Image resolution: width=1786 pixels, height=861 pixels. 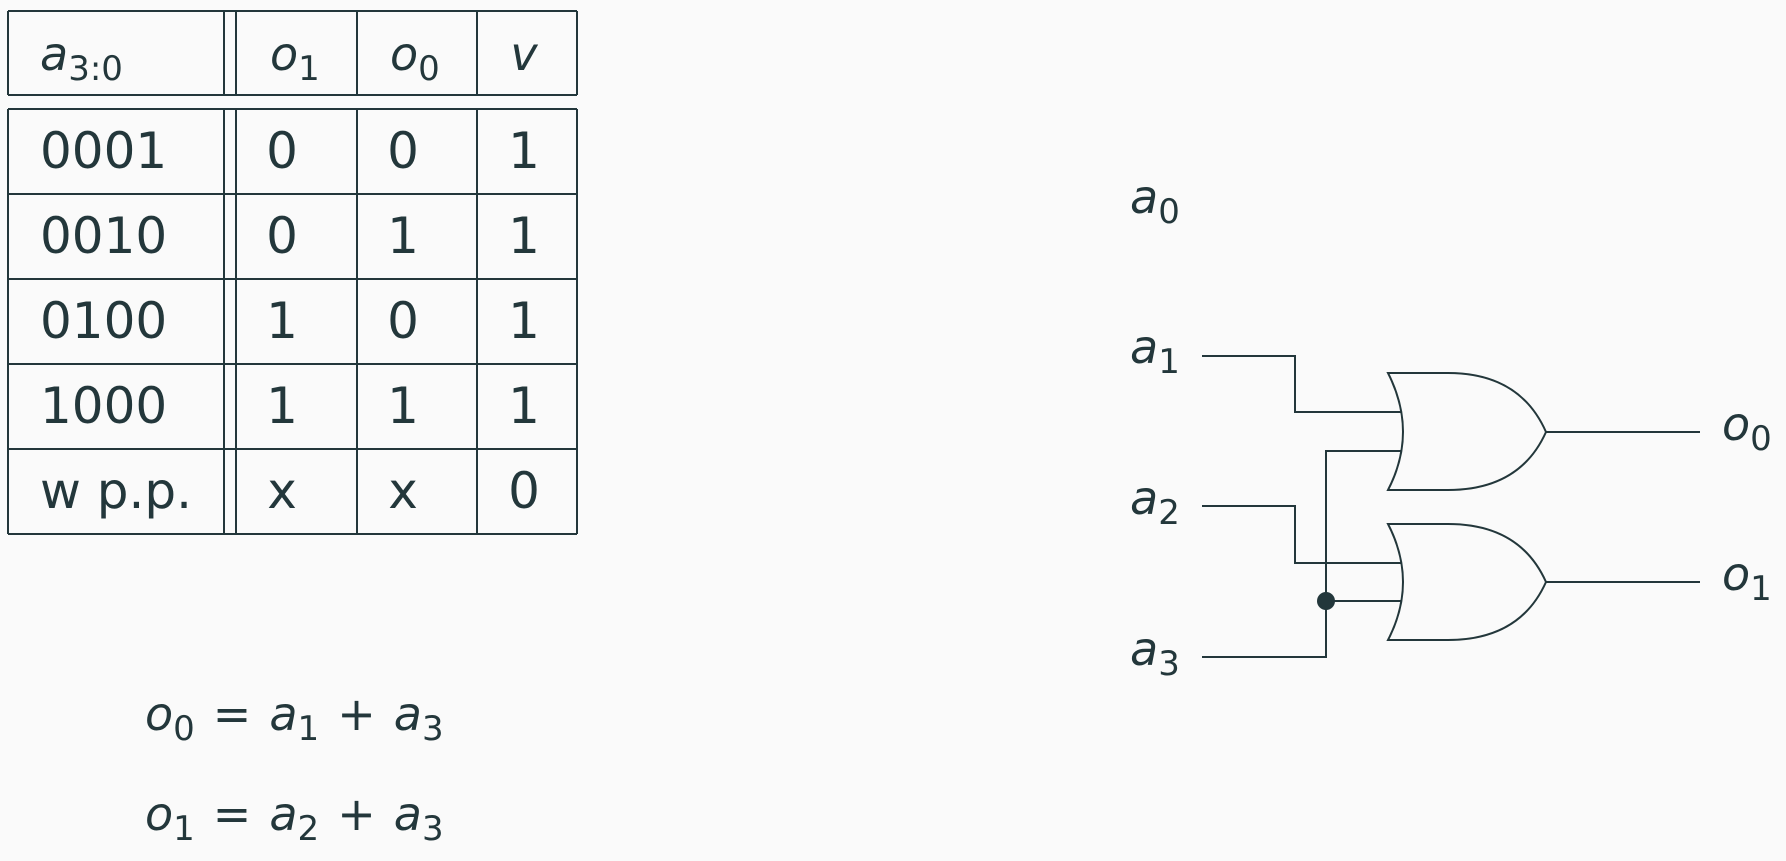 I want to click on output-label-o1: o1, so click(x=1747, y=578).